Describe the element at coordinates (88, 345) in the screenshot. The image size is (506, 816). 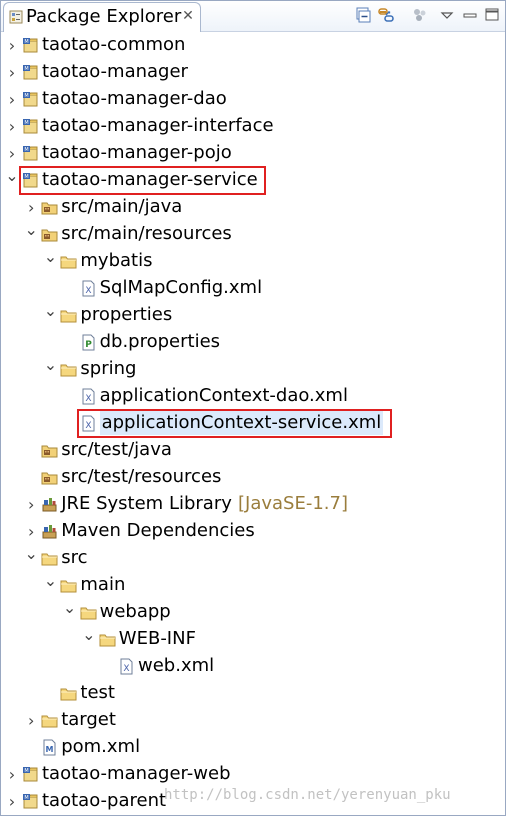
I see `svg-text: P` at that location.